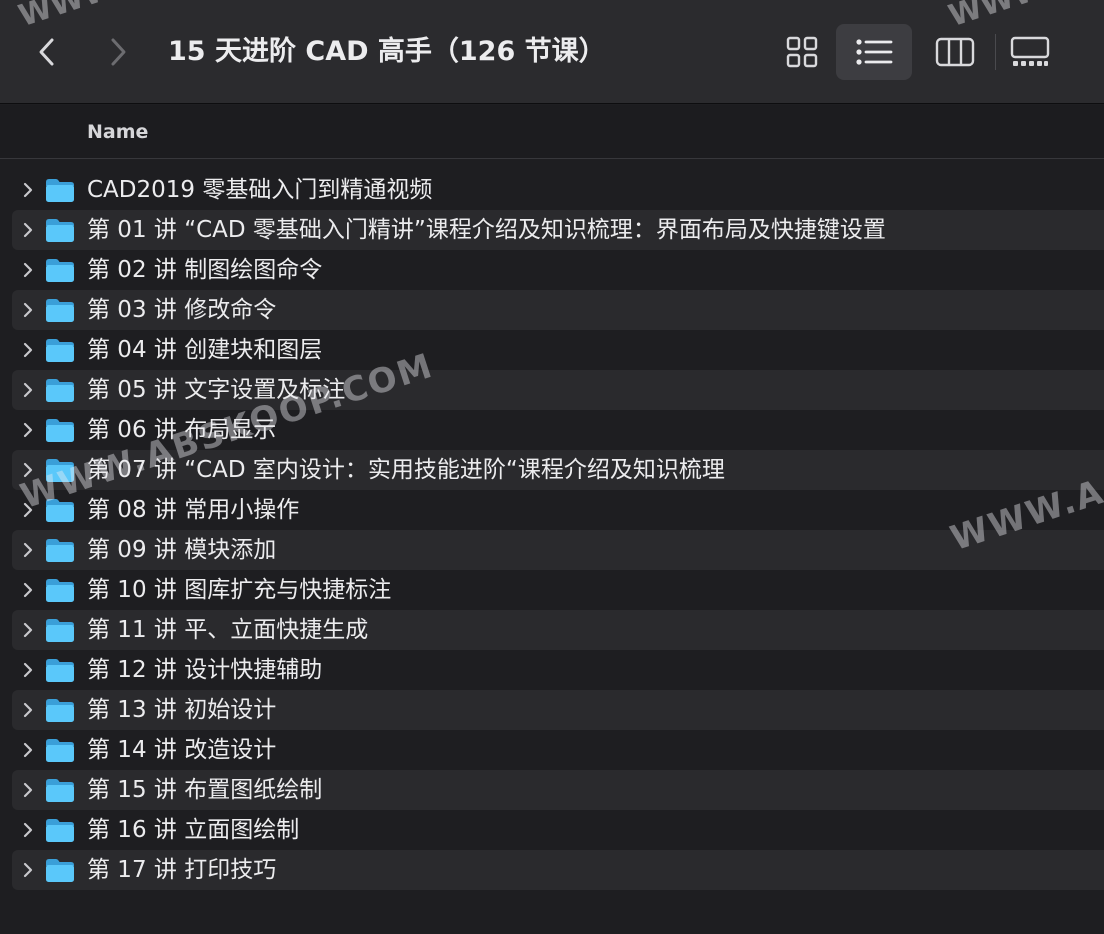  Describe the element at coordinates (558, 270) in the screenshot. I see `list-item: 第 02 讲 制图绘图命令` at that location.